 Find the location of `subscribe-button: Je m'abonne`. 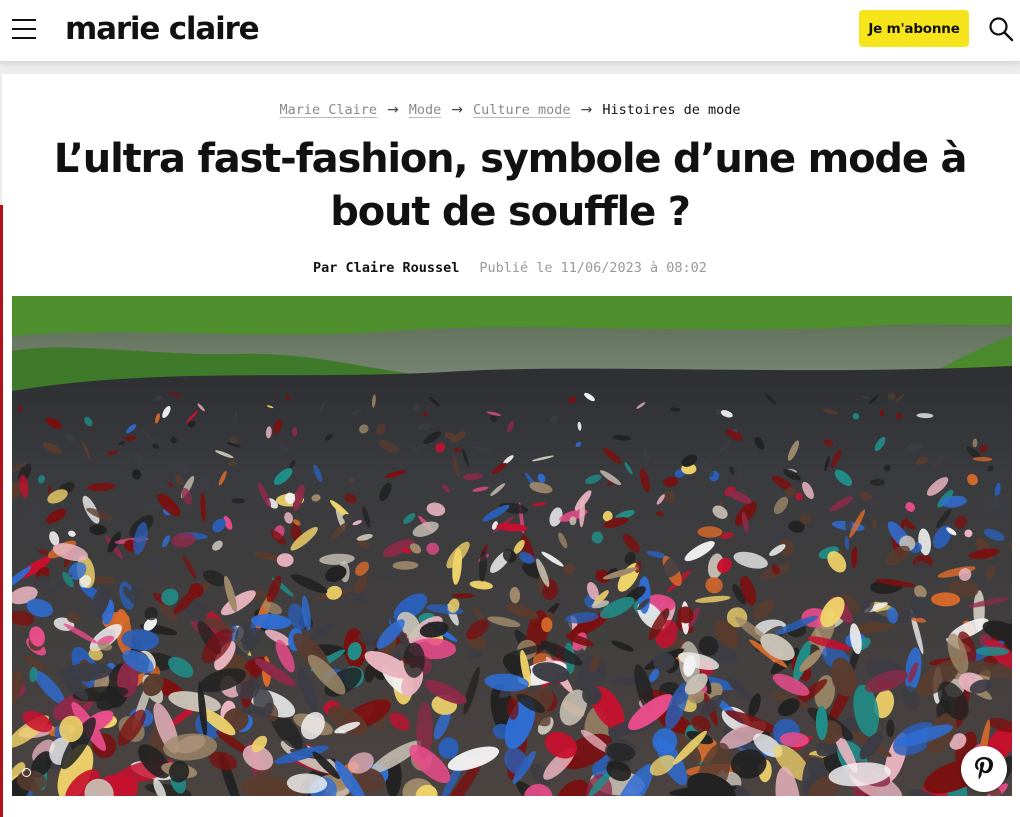

subscribe-button: Je m'abonne is located at coordinates (914, 28).